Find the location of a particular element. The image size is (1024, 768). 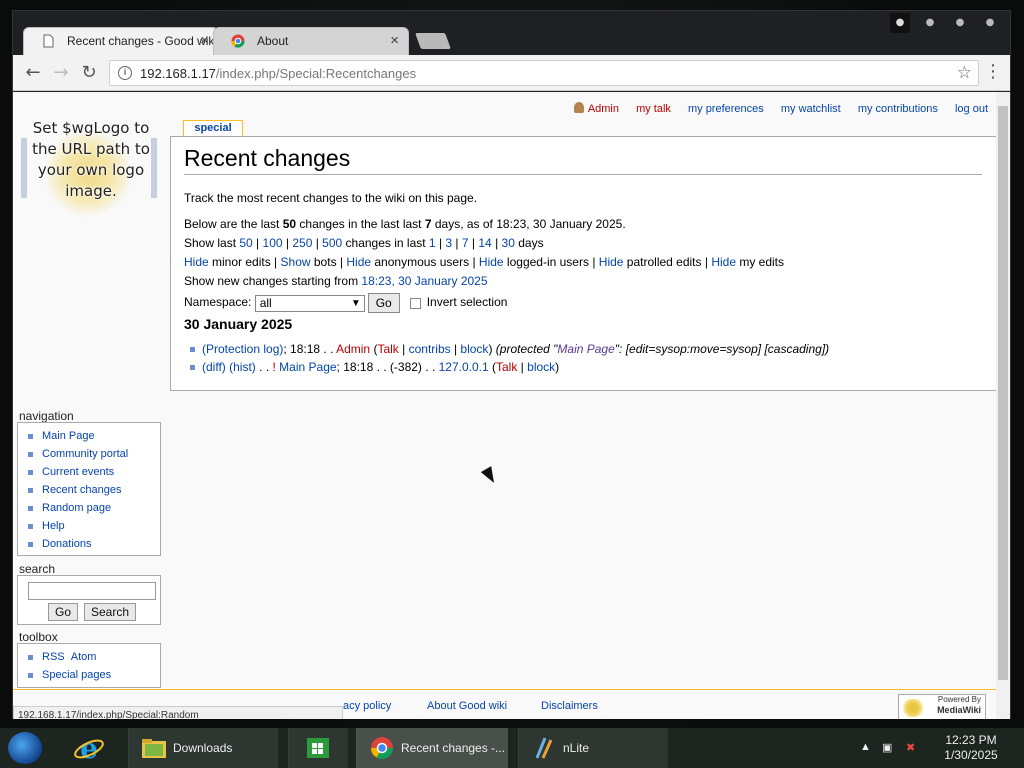

diff-link: (diff) is located at coordinates (214, 367).